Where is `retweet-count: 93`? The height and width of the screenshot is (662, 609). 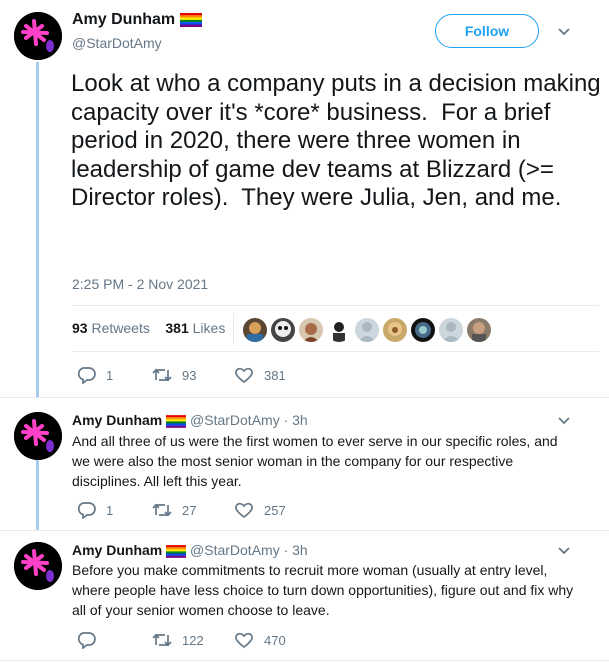 retweet-count: 93 is located at coordinates (189, 375).